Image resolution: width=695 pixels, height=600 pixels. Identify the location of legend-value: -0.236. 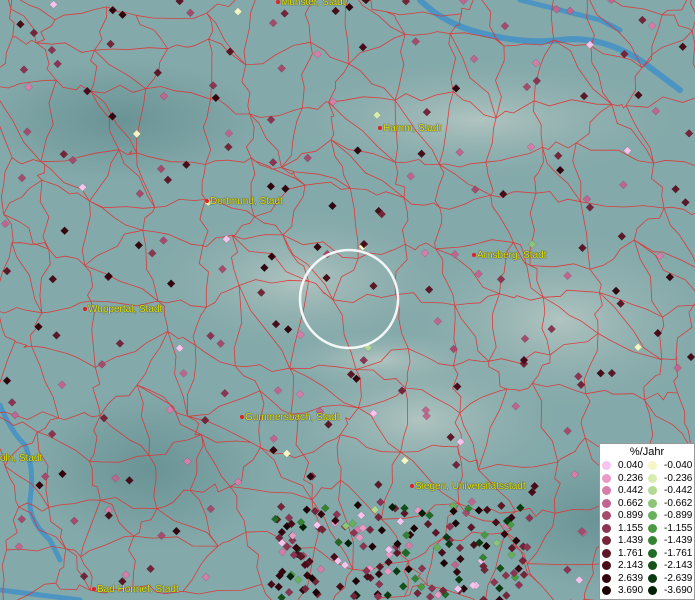
(678, 478).